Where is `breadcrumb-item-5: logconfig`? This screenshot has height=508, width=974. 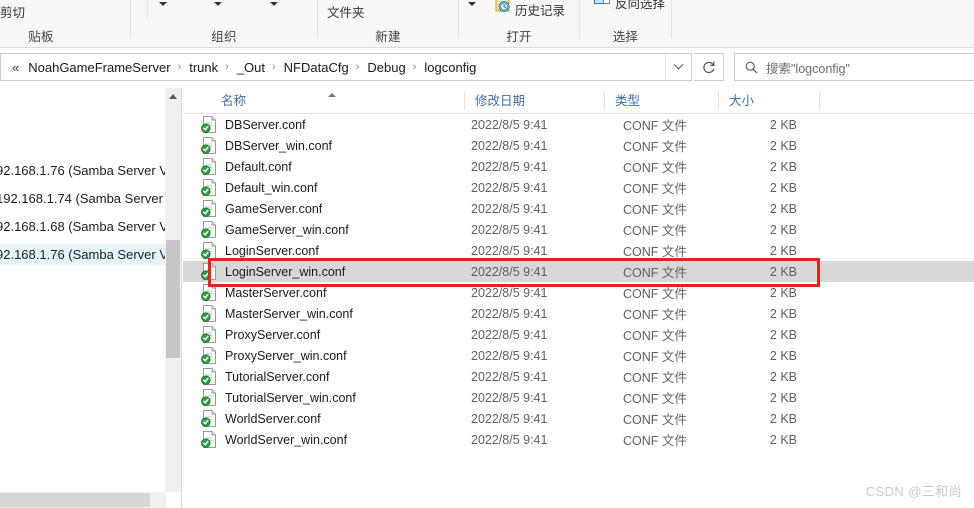 breadcrumb-item-5: logconfig is located at coordinates (450, 67).